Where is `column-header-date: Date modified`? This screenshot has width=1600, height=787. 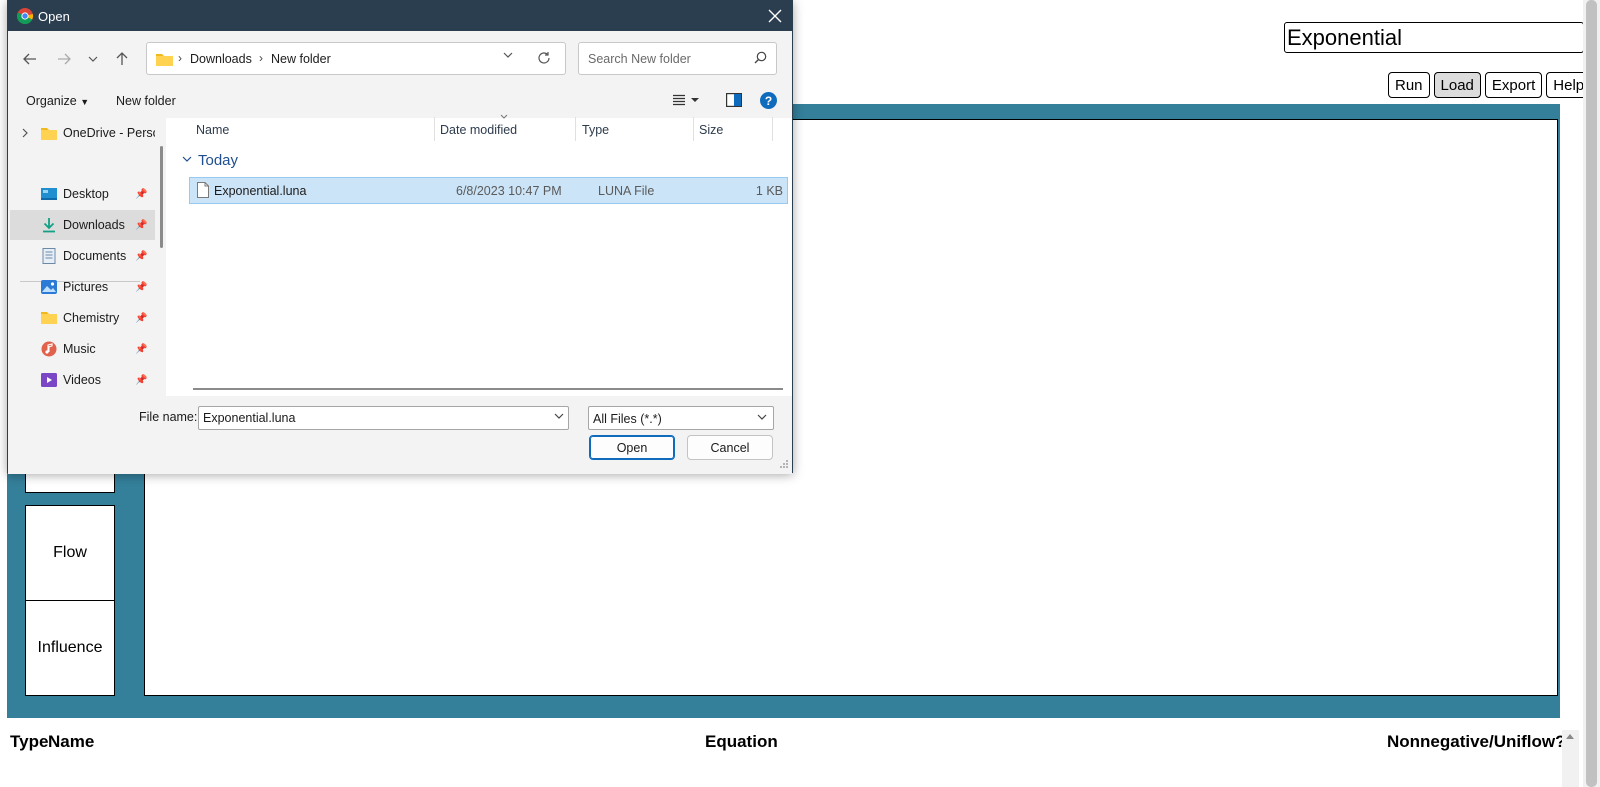
column-header-date: Date modified is located at coordinates (478, 130).